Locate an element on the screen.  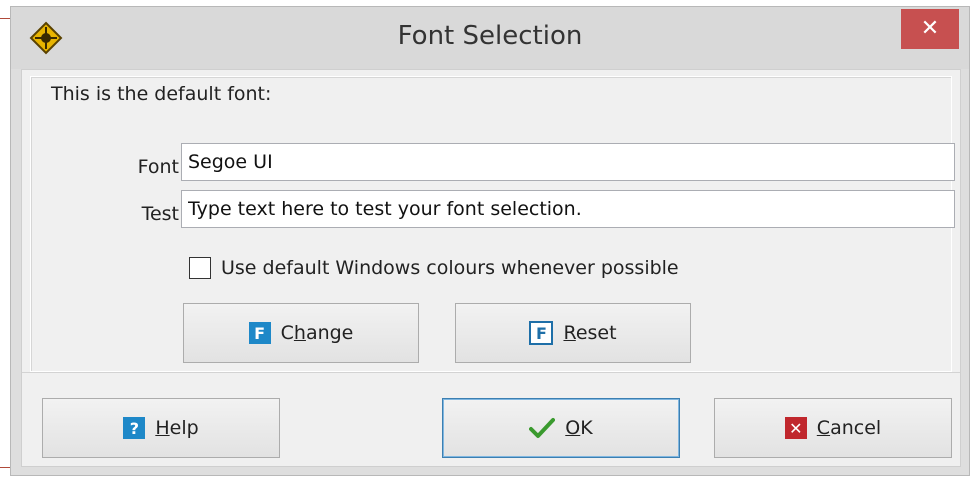
close-icon: ✕ is located at coordinates (930, 28).